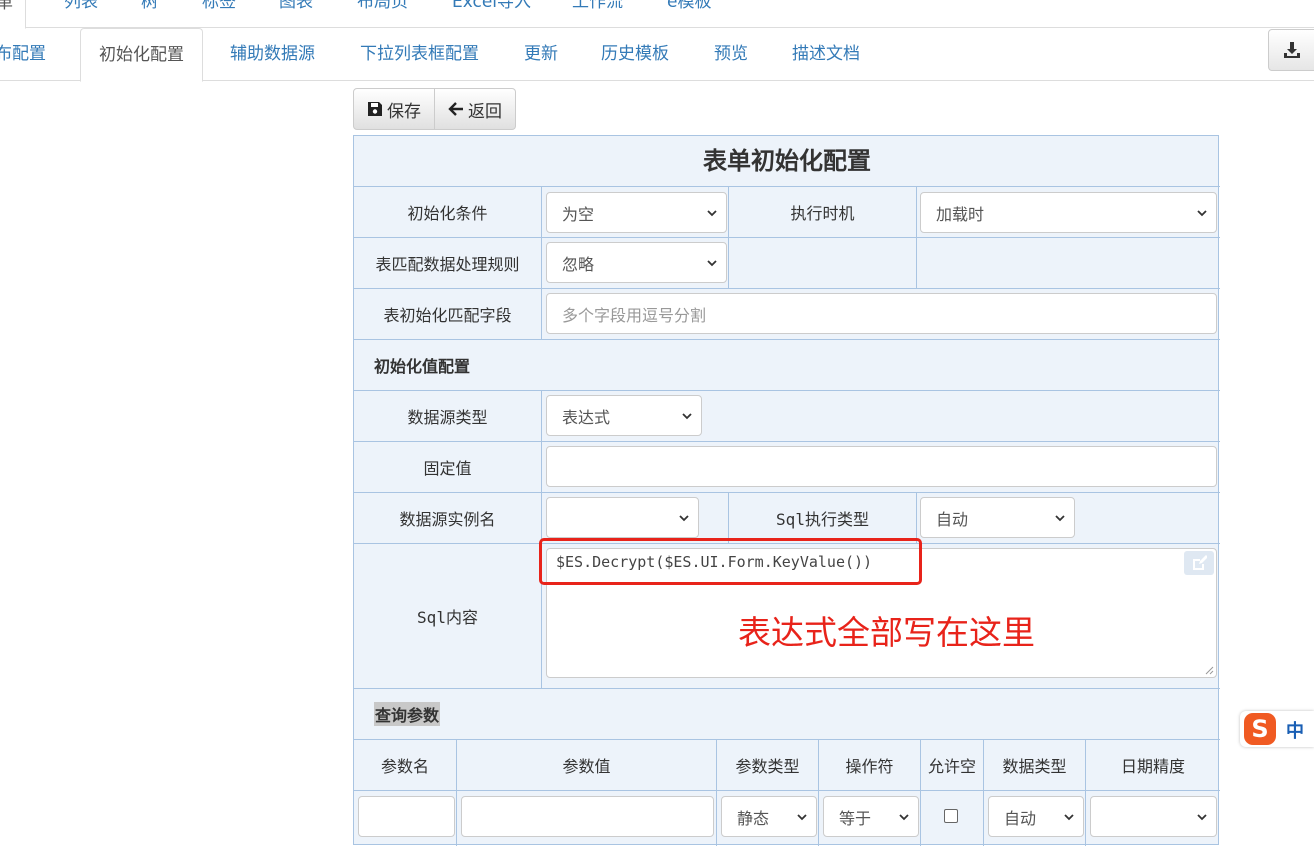  What do you see at coordinates (448, 467) in the screenshot?
I see `fixed-value-label: 固定值` at bounding box center [448, 467].